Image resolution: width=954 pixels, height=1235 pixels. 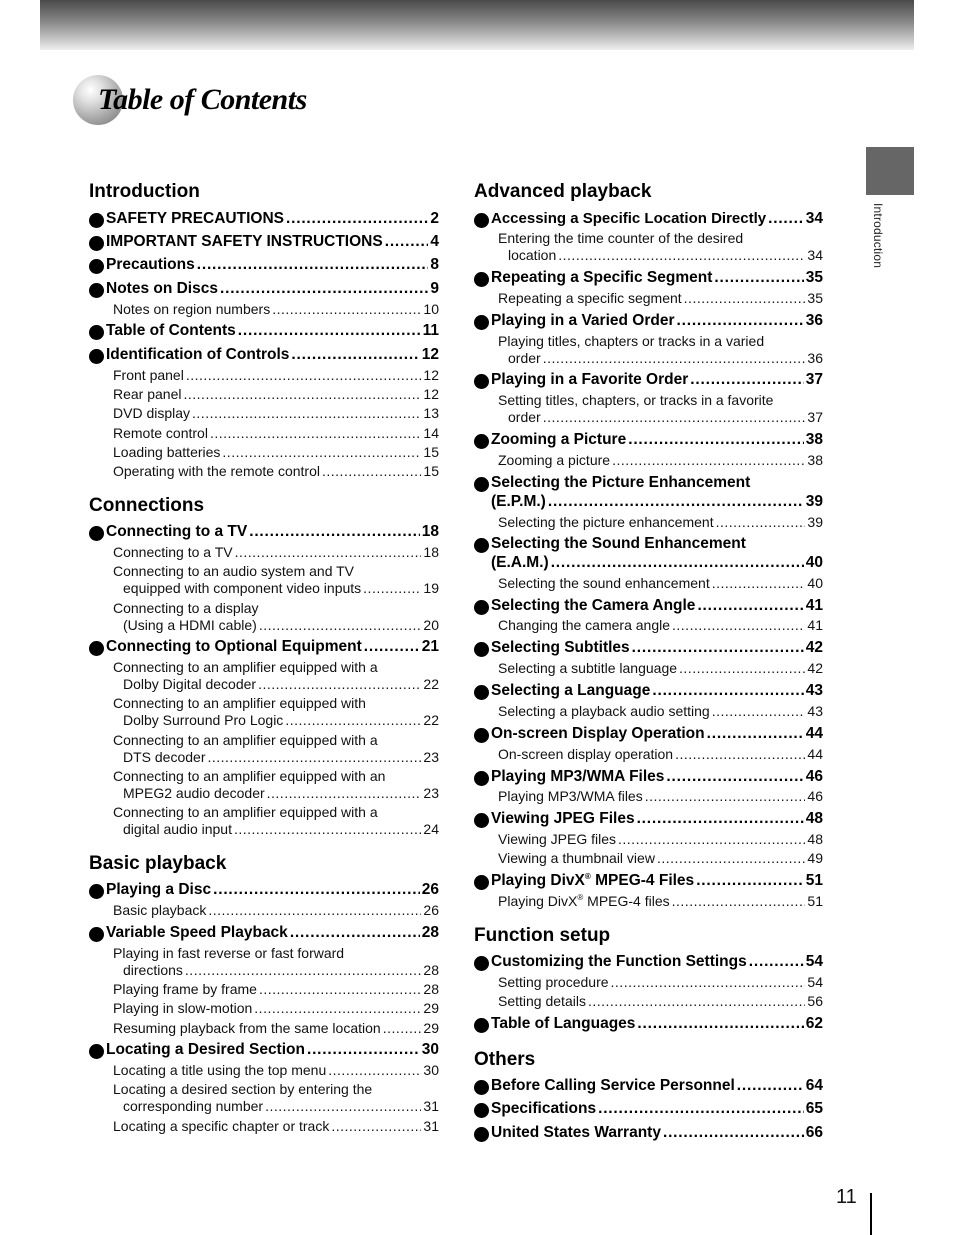 I want to click on toc-subentry: digital audio input24, so click(x=264, y=831).